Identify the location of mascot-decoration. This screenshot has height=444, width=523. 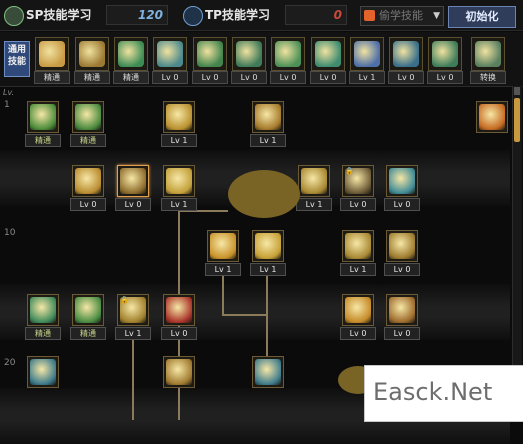
(264, 194).